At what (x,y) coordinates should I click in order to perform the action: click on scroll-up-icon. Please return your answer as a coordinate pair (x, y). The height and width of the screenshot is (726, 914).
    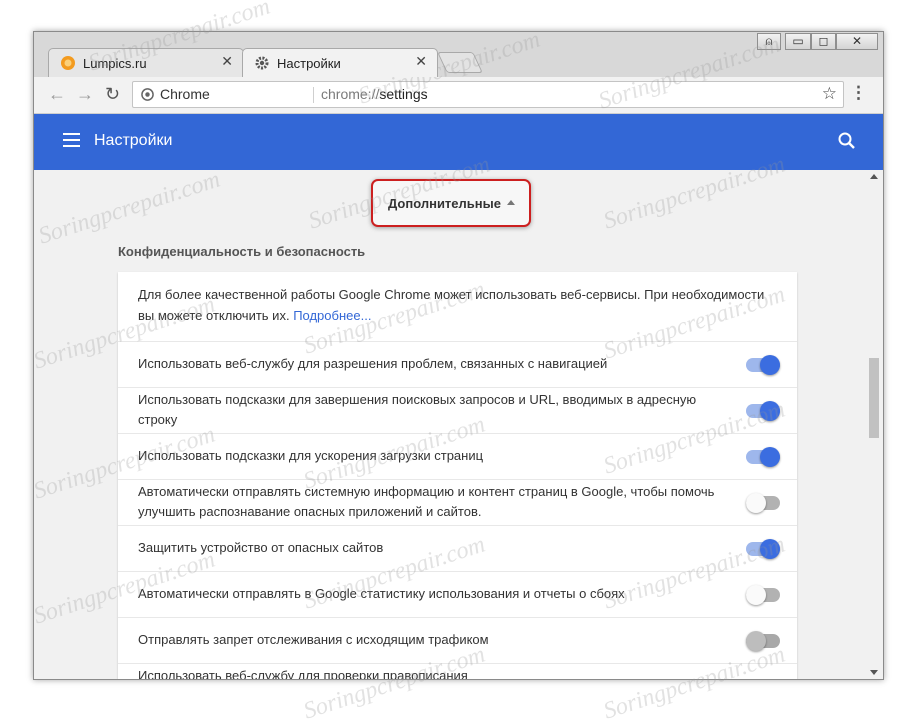
    Looking at the image, I should click on (874, 176).